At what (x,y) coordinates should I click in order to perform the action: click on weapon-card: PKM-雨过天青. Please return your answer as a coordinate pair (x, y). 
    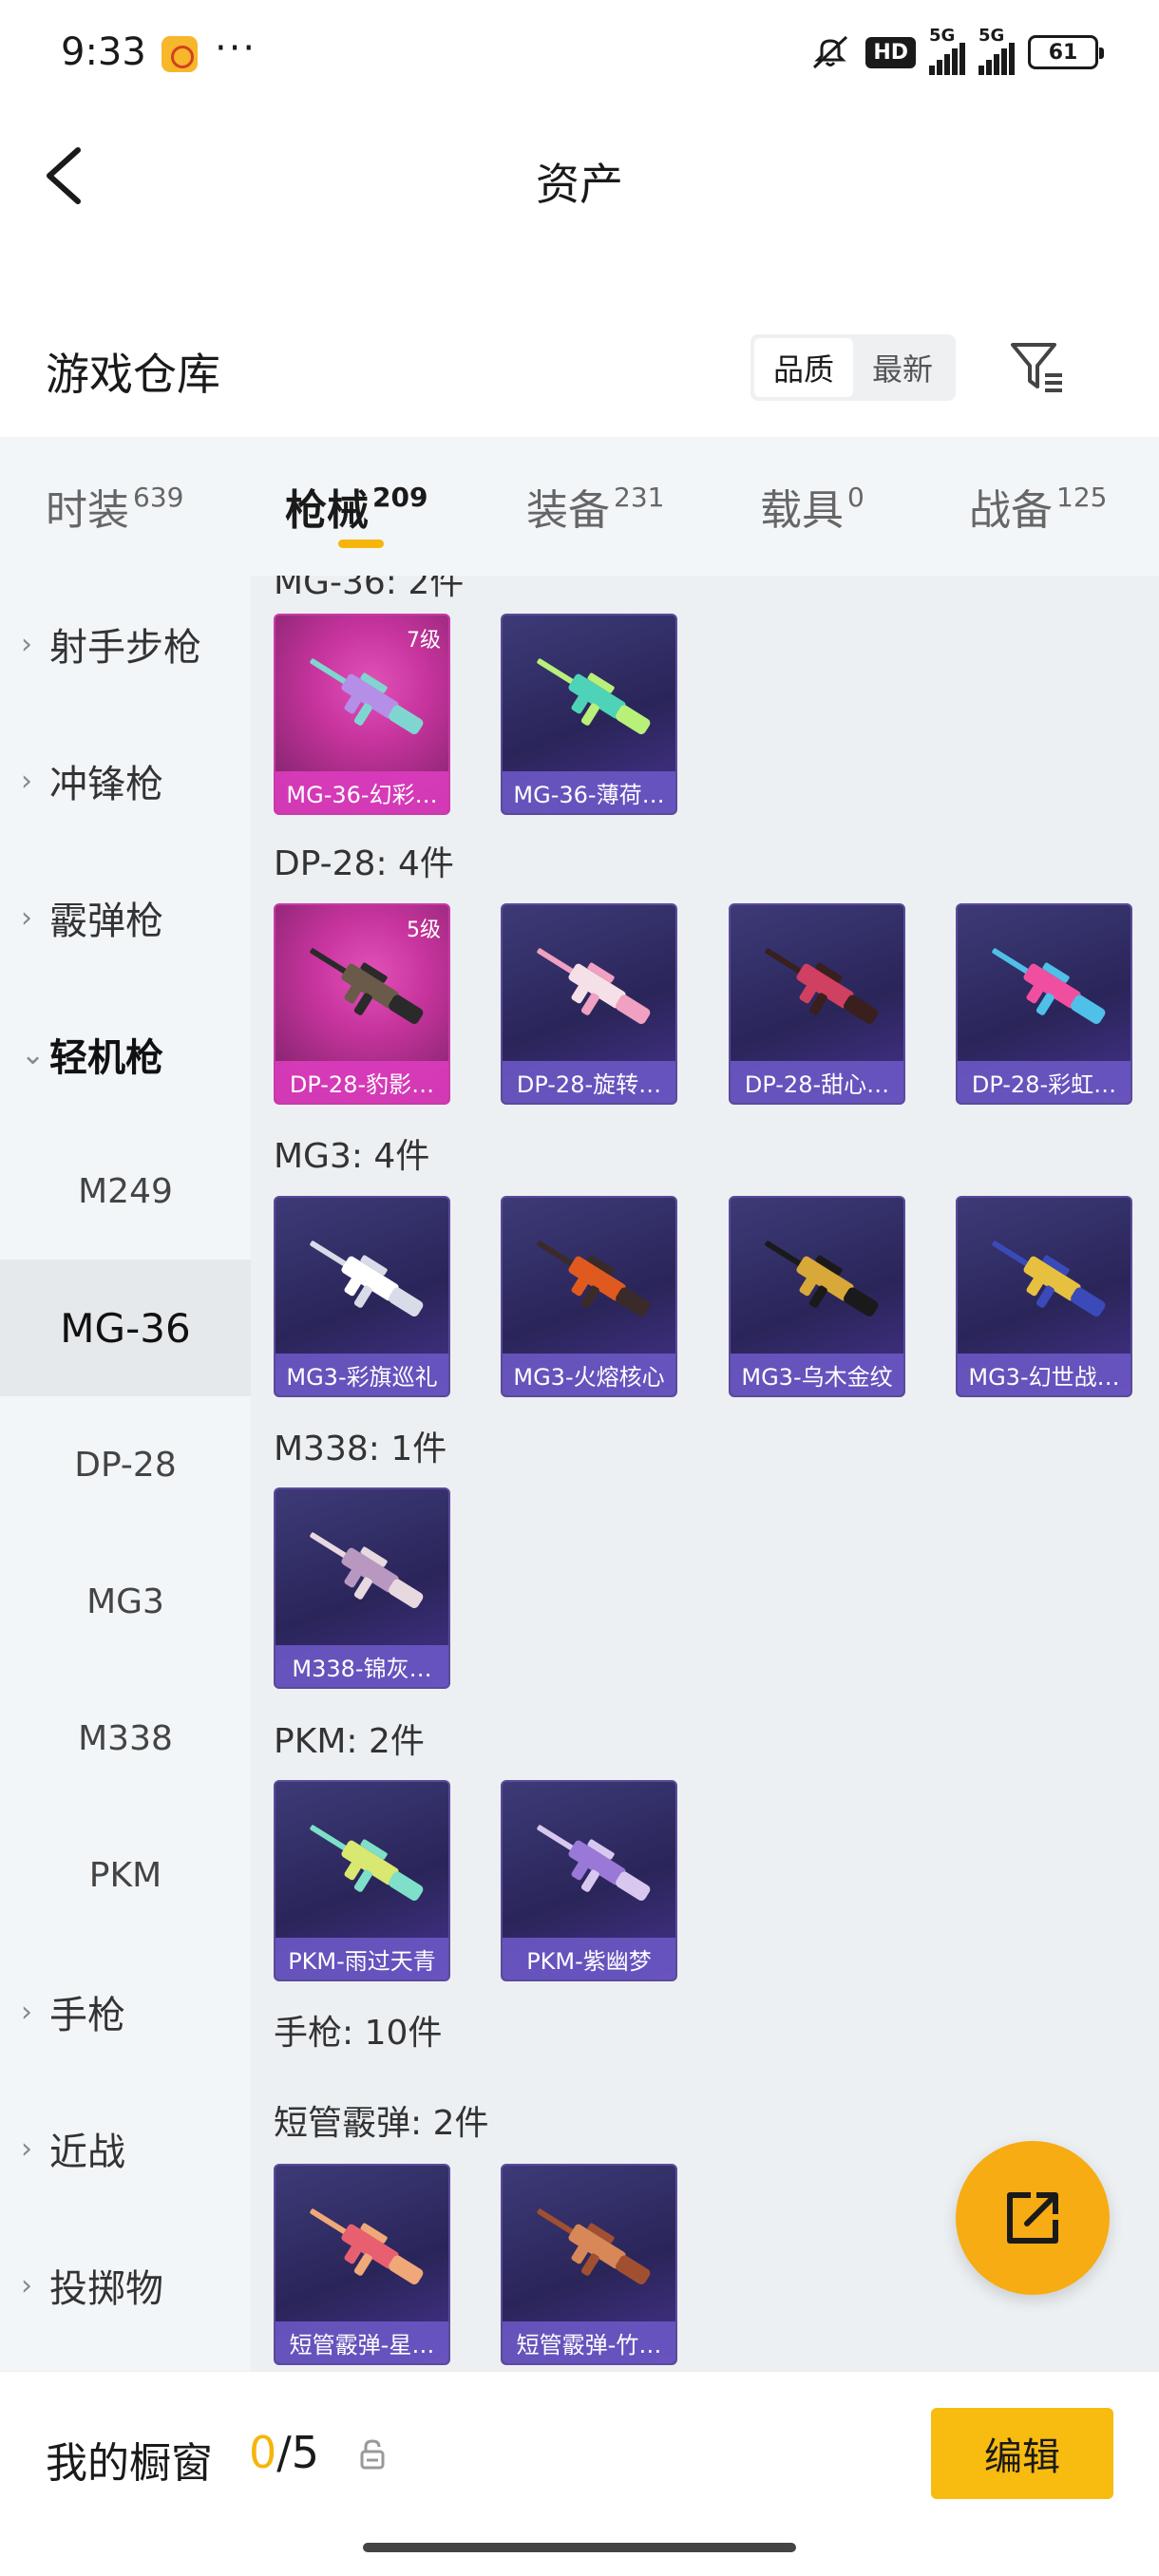
    Looking at the image, I should click on (362, 1880).